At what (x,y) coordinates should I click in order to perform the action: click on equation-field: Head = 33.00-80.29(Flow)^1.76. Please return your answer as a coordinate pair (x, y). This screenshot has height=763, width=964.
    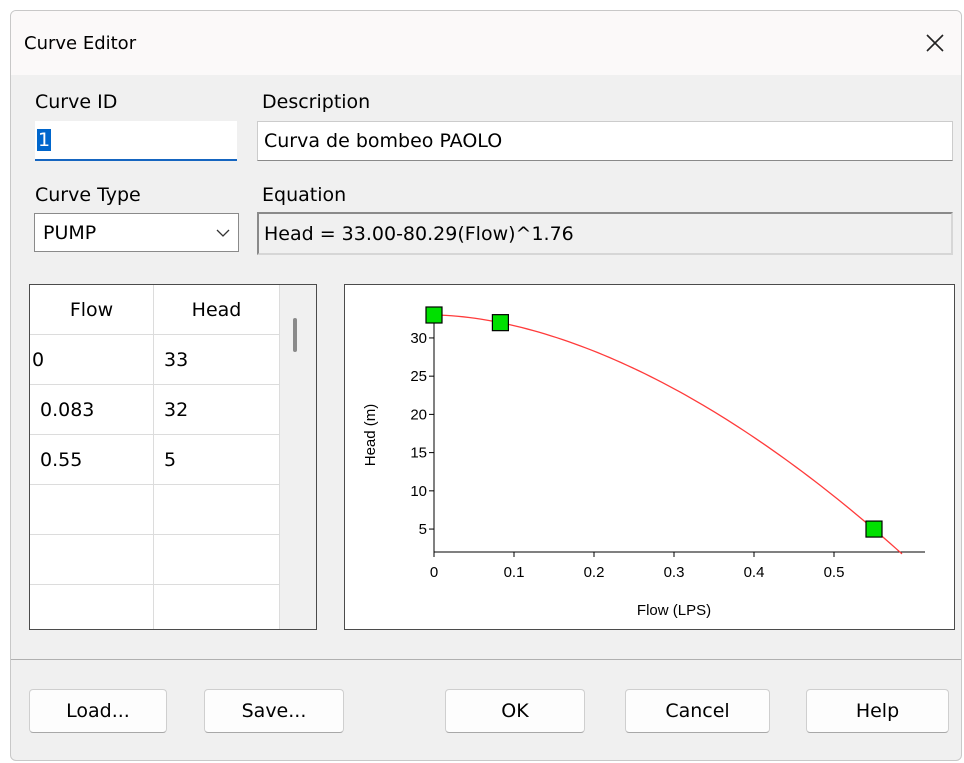
    Looking at the image, I should click on (605, 233).